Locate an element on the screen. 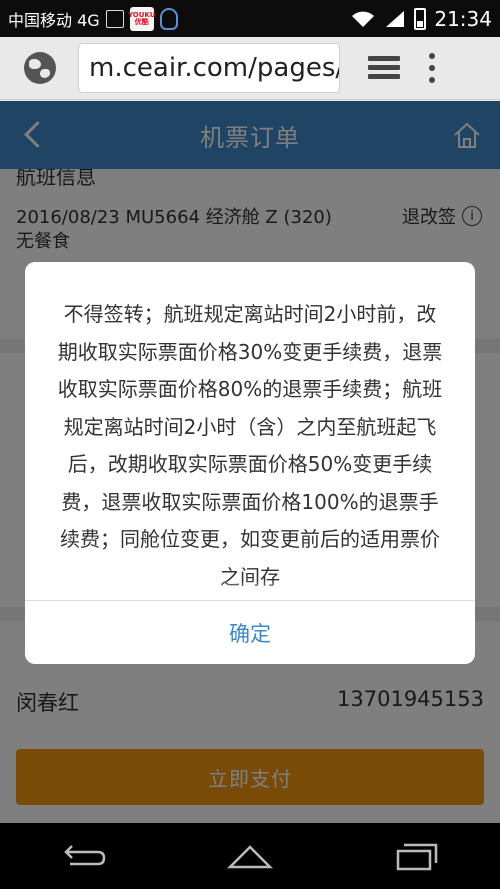 The height and width of the screenshot is (889, 500). back-nav-icon is located at coordinates (83, 856).